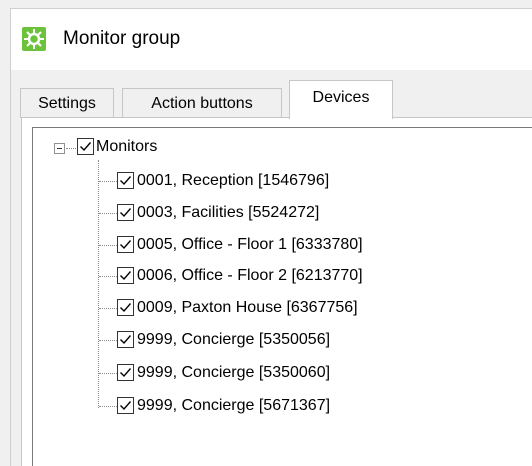  What do you see at coordinates (271, 39) in the screenshot?
I see `title-bar: Monitor group` at bounding box center [271, 39].